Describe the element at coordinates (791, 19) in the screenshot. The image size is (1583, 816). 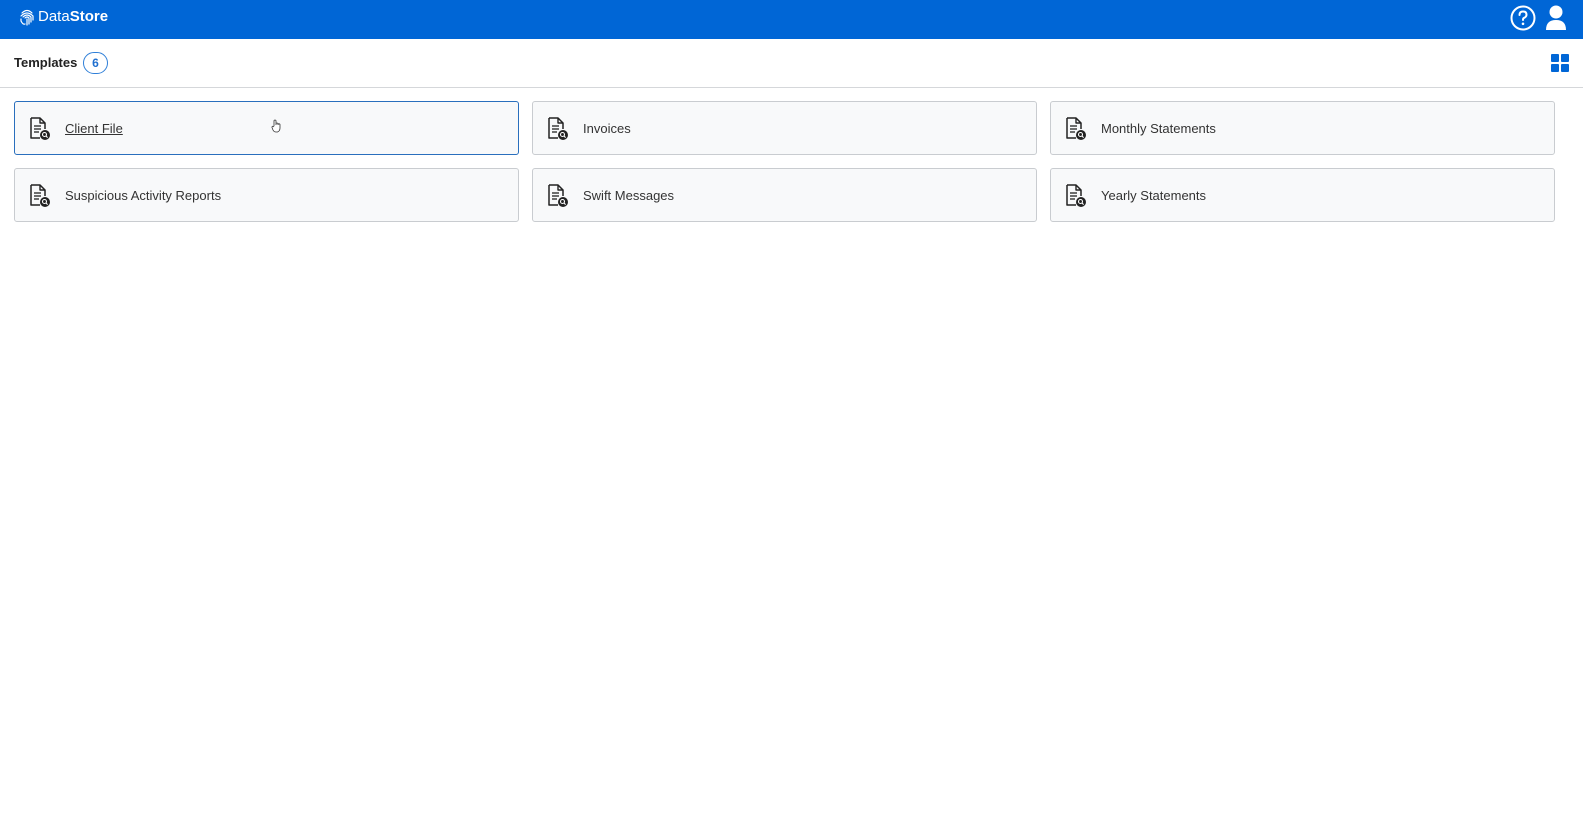
I see `top-navbar: DataStore` at that location.